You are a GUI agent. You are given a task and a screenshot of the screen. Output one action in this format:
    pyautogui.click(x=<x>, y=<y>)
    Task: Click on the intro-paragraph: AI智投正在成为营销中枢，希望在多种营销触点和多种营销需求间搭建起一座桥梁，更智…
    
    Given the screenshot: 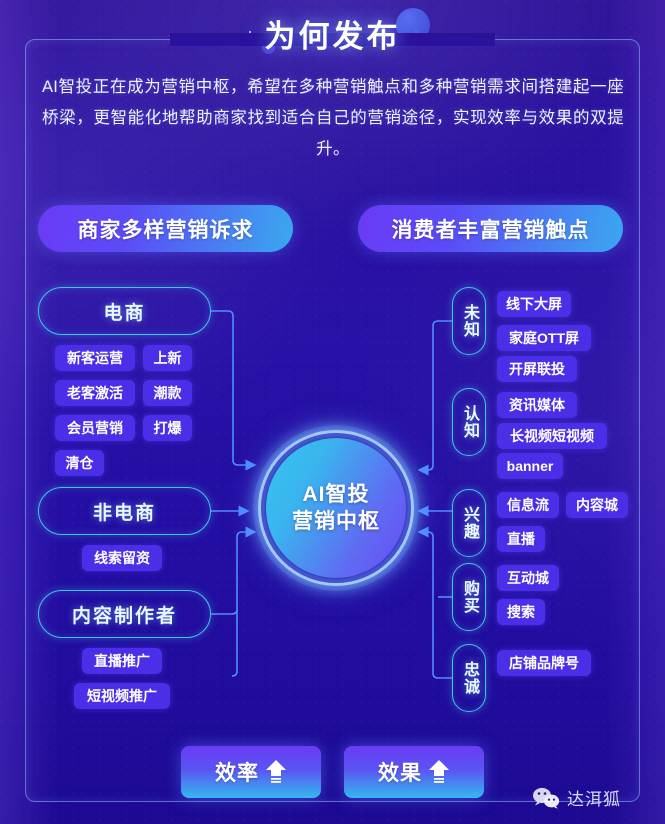 What is the action you would take?
    pyautogui.click(x=333, y=118)
    